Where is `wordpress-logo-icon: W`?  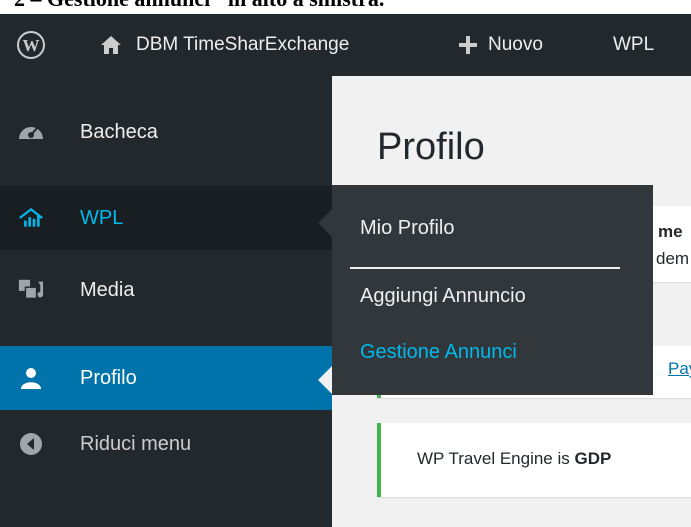
wordpress-logo-icon: W is located at coordinates (31, 45).